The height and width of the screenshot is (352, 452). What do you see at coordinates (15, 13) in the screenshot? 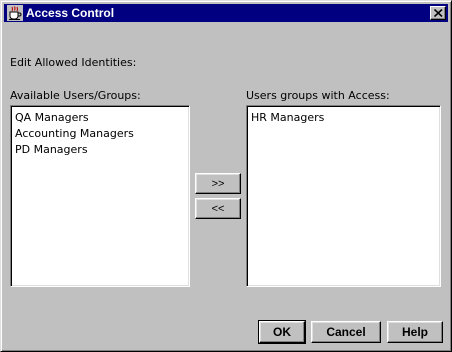
I see `coffee-cup-icon` at bounding box center [15, 13].